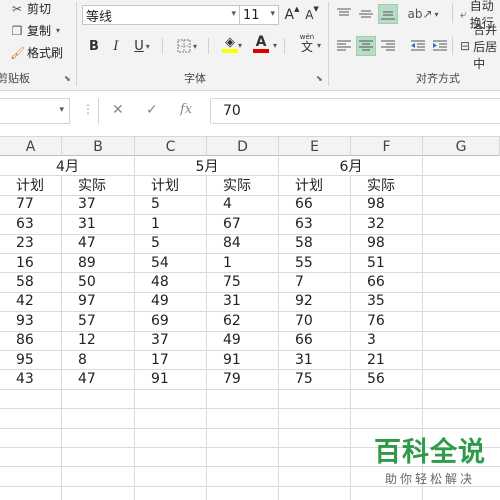 This screenshot has height=500, width=500. What do you see at coordinates (315, 146) in the screenshot?
I see `column-header-e: E` at bounding box center [315, 146].